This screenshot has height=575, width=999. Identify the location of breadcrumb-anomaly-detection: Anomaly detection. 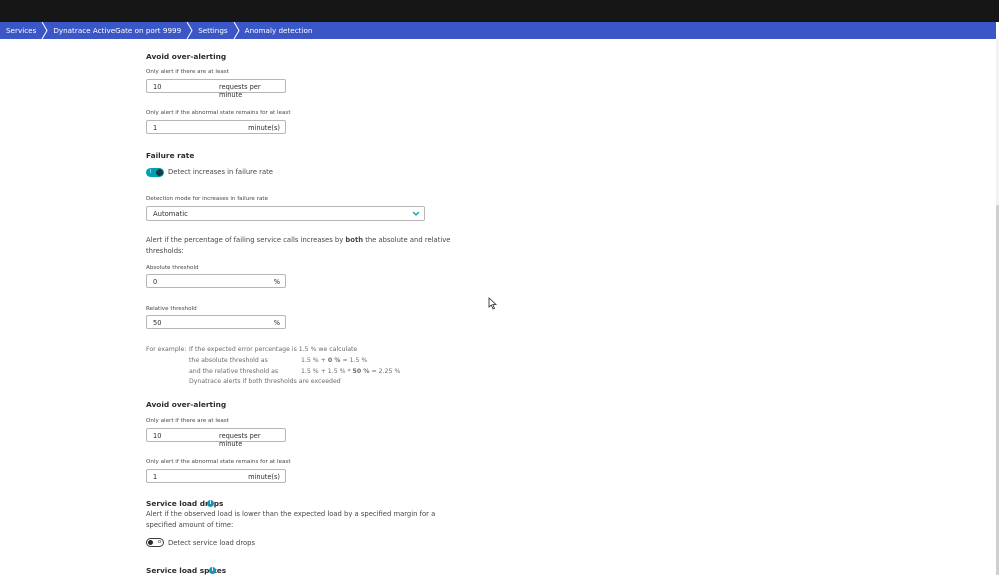
(280, 30).